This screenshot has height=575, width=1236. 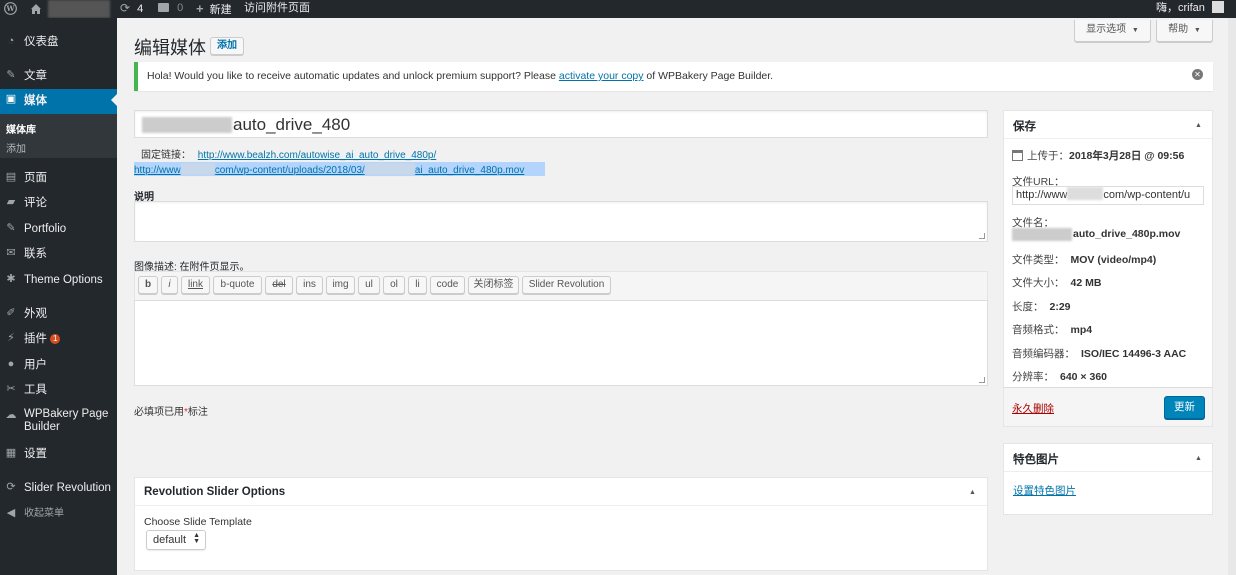 What do you see at coordinates (198, 522) in the screenshot?
I see `template-label: Choose Slide Template` at bounding box center [198, 522].